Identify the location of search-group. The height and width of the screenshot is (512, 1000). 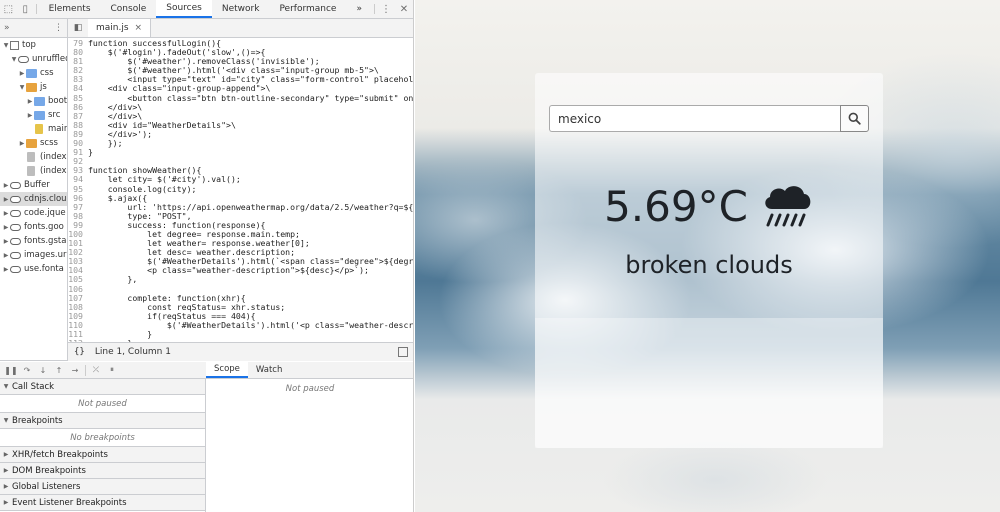
(709, 118).